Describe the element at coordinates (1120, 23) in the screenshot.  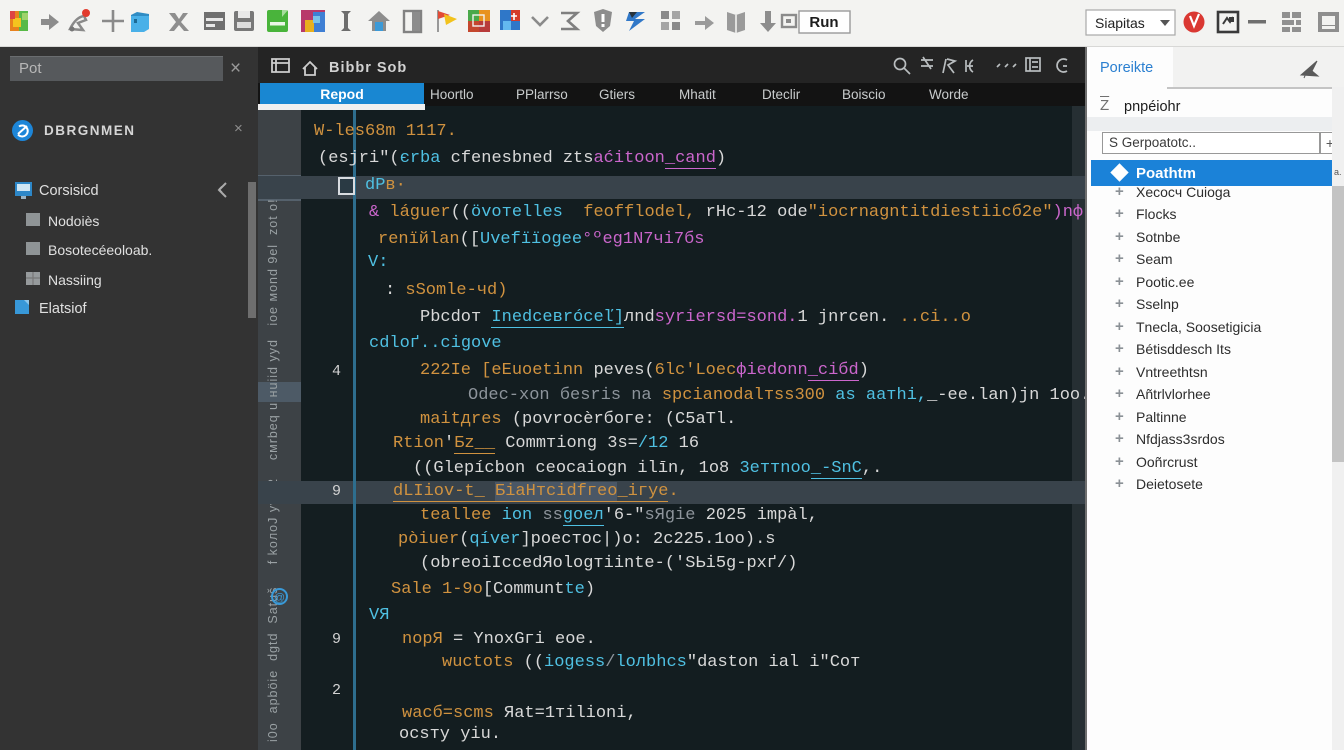
I see `svg-text: Siapitas` at that location.